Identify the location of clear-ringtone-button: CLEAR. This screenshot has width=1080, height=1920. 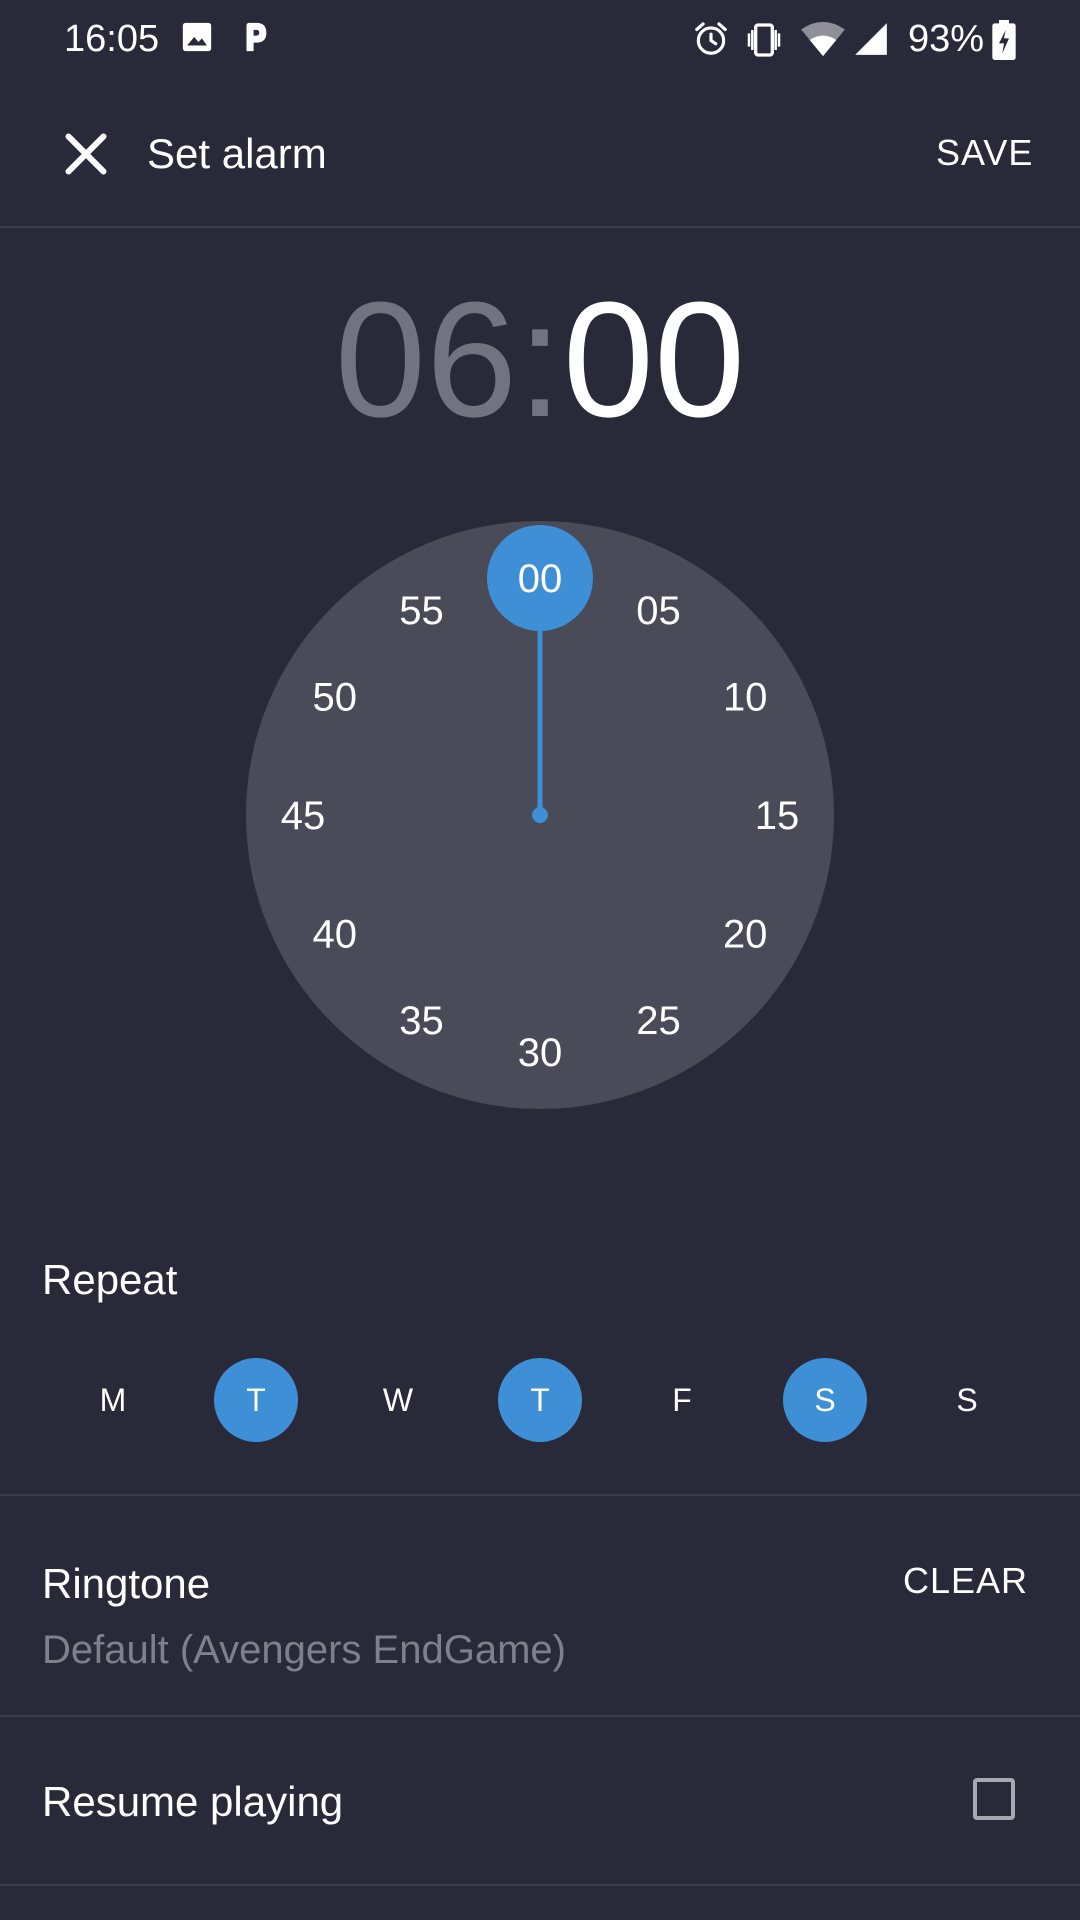
(965, 1581).